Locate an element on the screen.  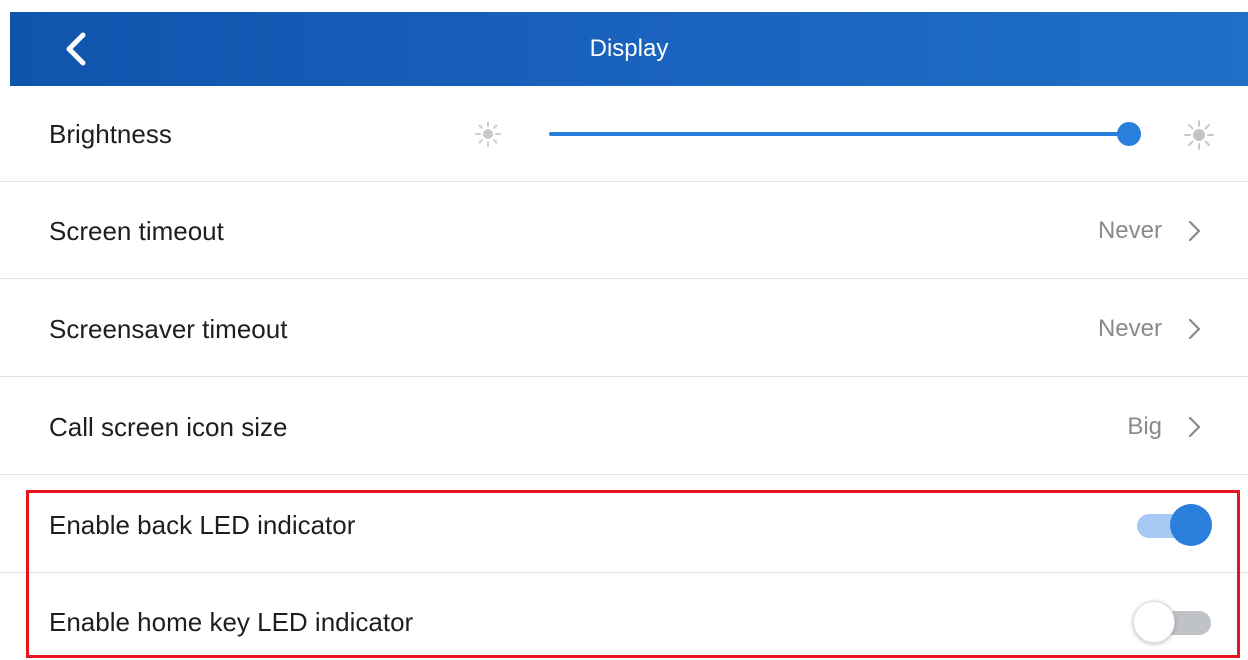
slider-fill is located at coordinates (839, 134).